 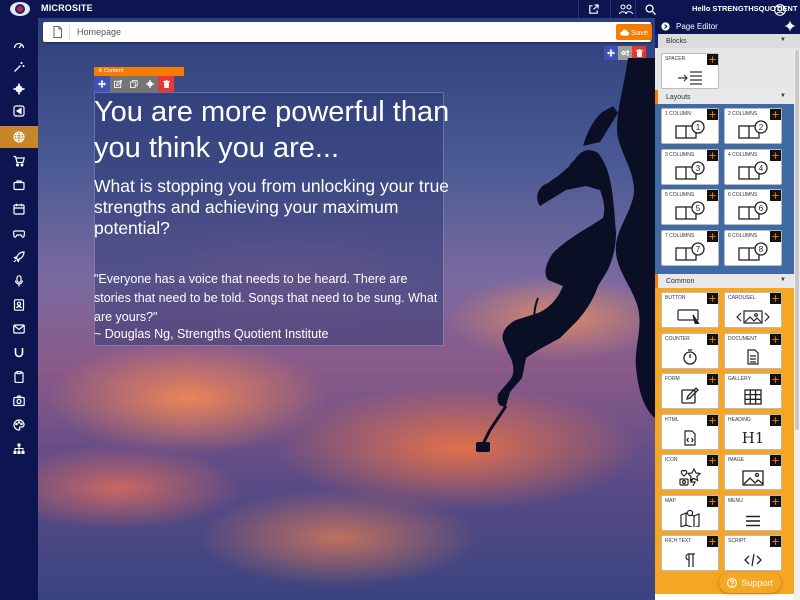 I want to click on tile-script: SCRIPT, so click(x=753, y=553).